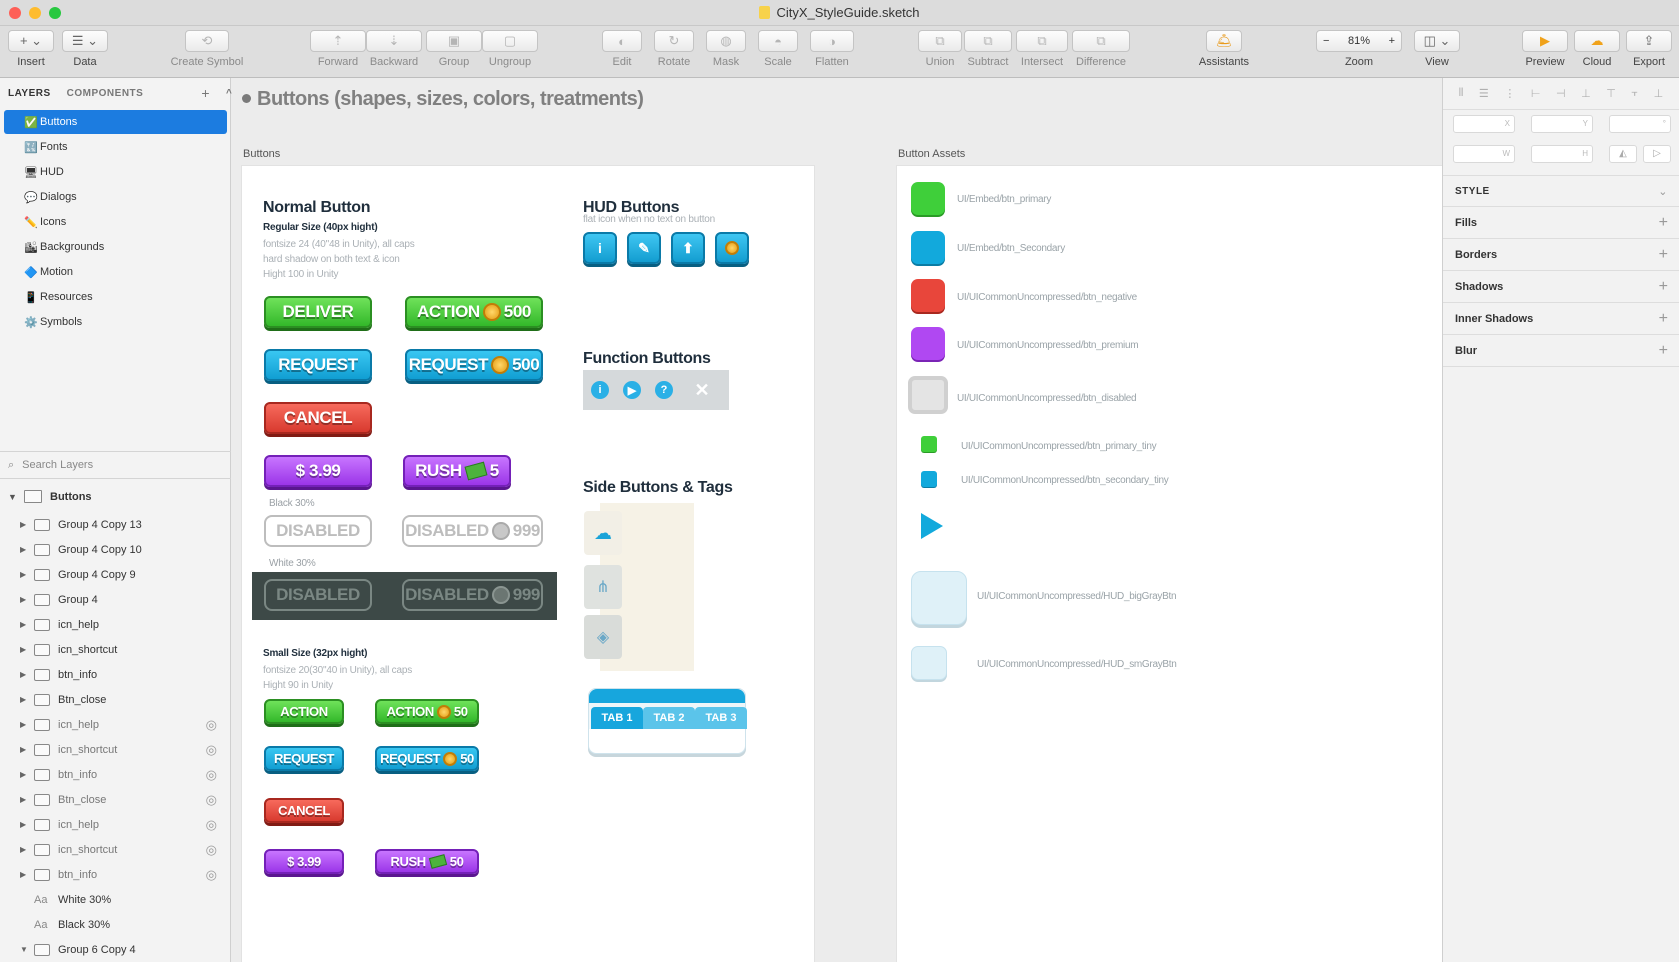 Image resolution: width=1679 pixels, height=962 pixels. Describe the element at coordinates (457, 471) in the screenshot. I see `rush-cash-button: RUSH 5` at that location.